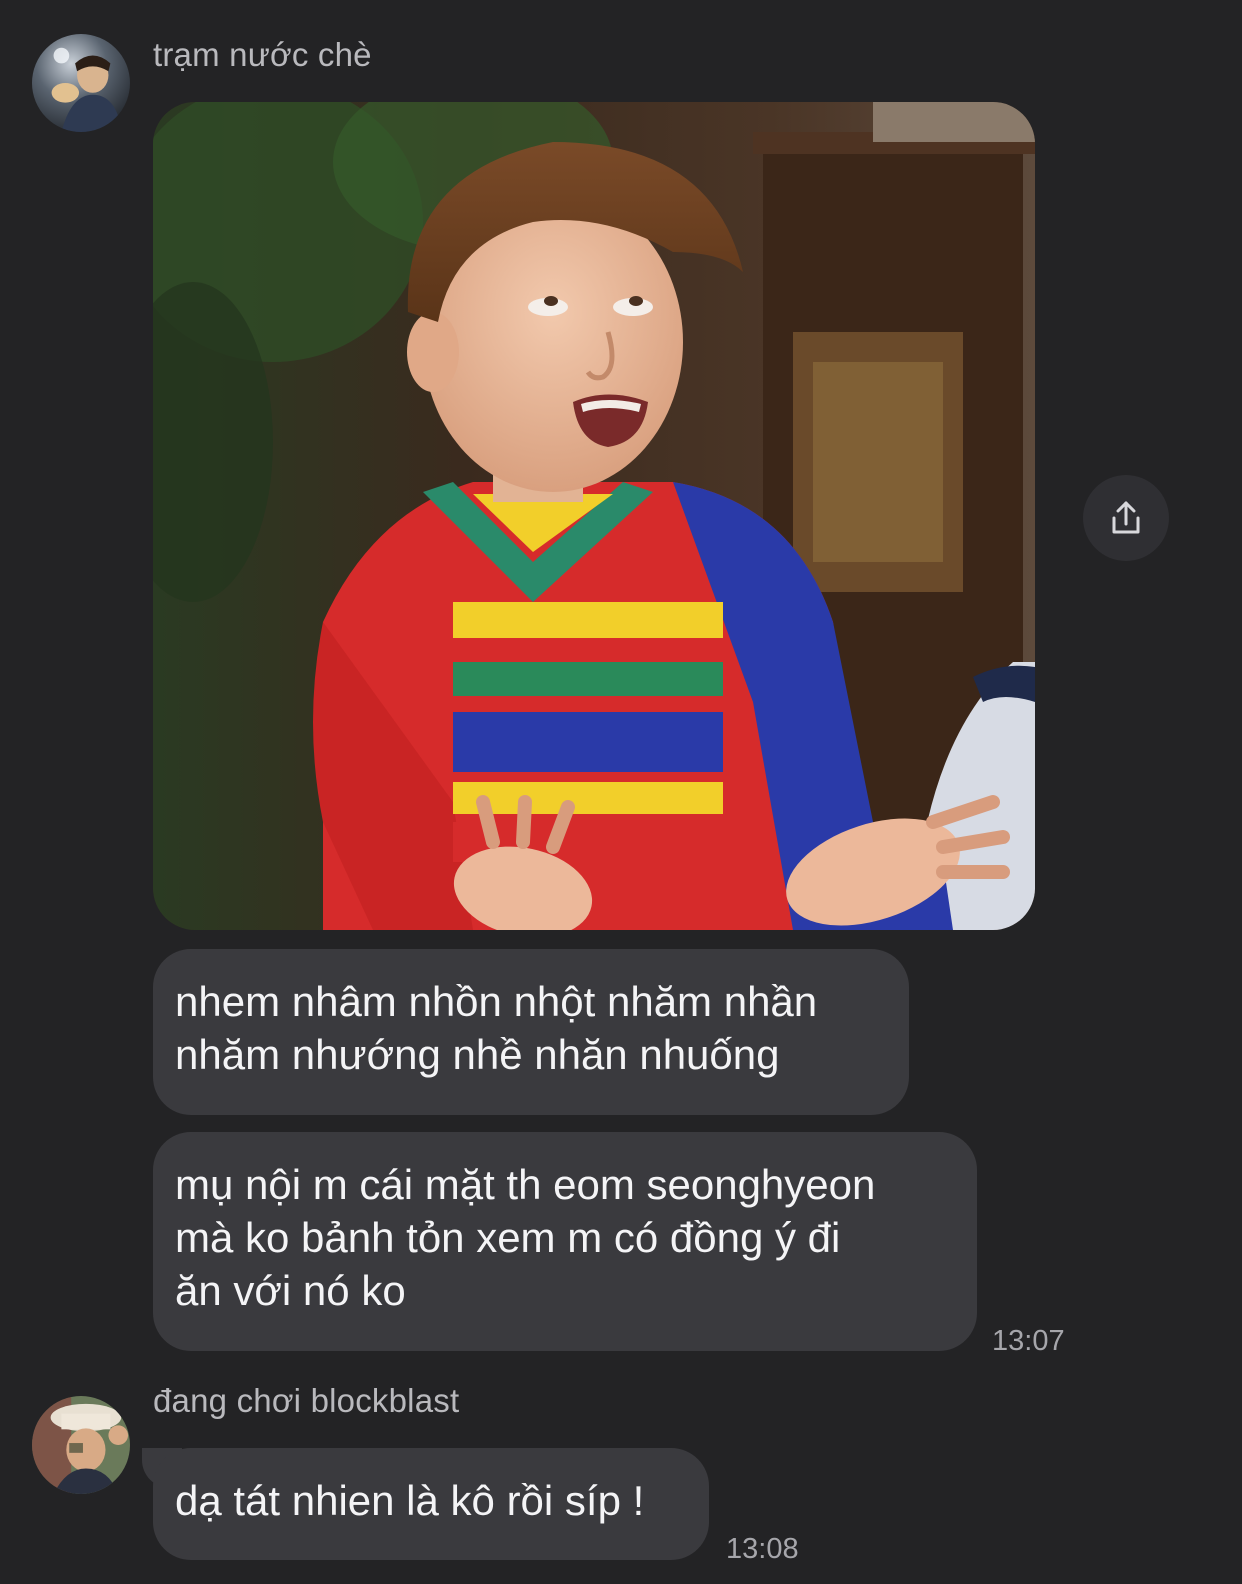 This screenshot has width=1242, height=1584. I want to click on sender-name: đang chơi blockblast, so click(306, 1400).